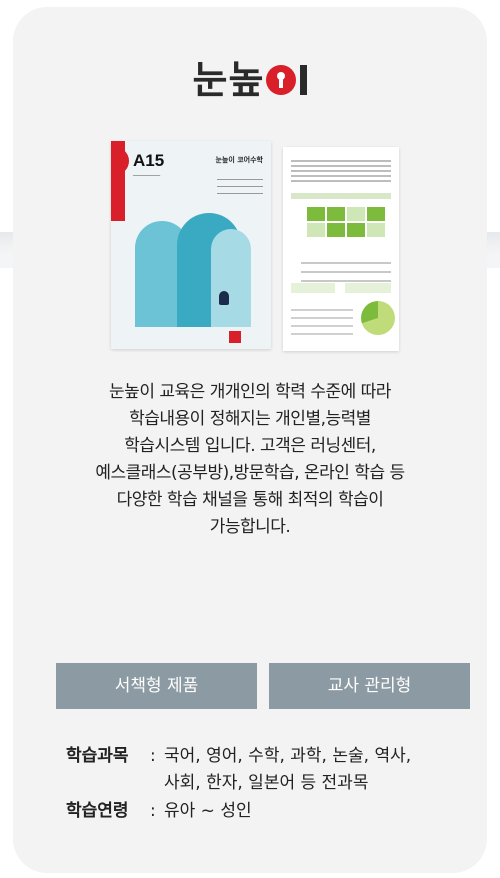 This screenshot has width=500, height=878. I want to click on teacher-managed-button: 교사 관리형, so click(369, 686).